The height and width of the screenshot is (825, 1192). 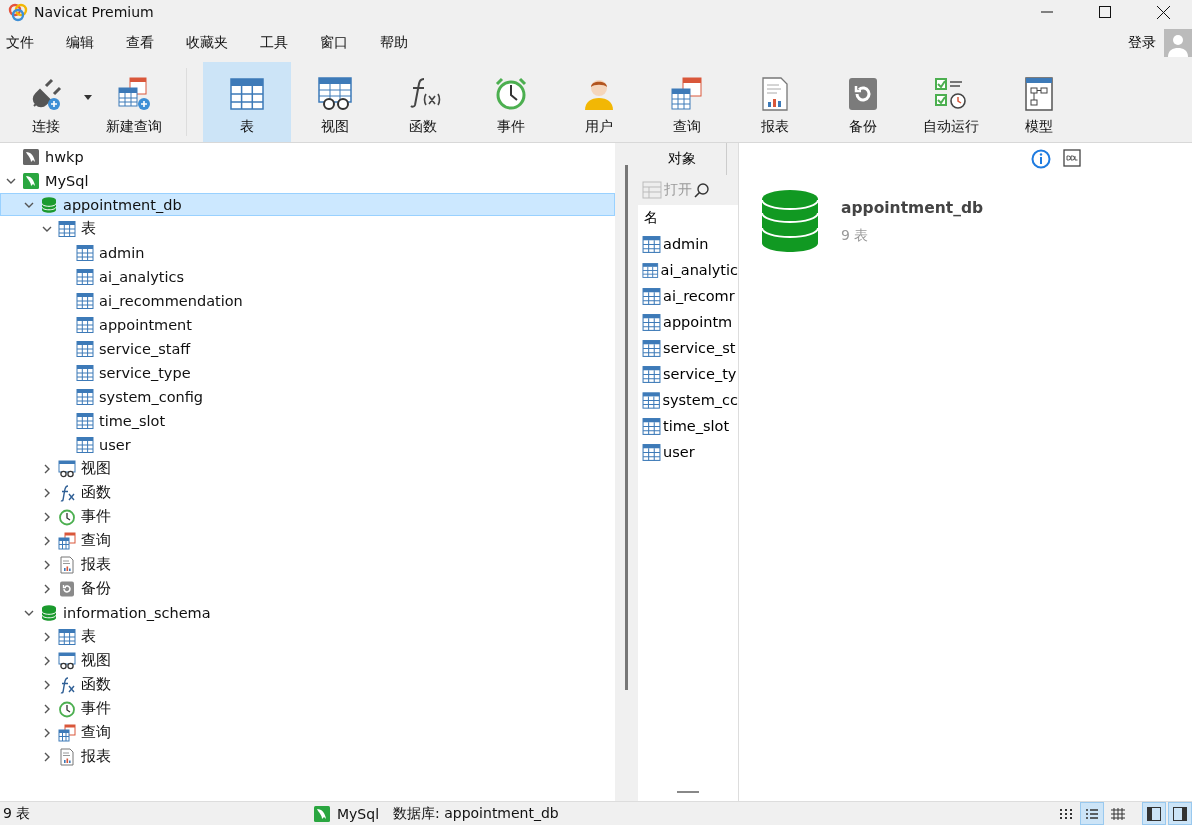 What do you see at coordinates (688, 400) in the screenshot?
I see `object-list-item: system_cc` at bounding box center [688, 400].